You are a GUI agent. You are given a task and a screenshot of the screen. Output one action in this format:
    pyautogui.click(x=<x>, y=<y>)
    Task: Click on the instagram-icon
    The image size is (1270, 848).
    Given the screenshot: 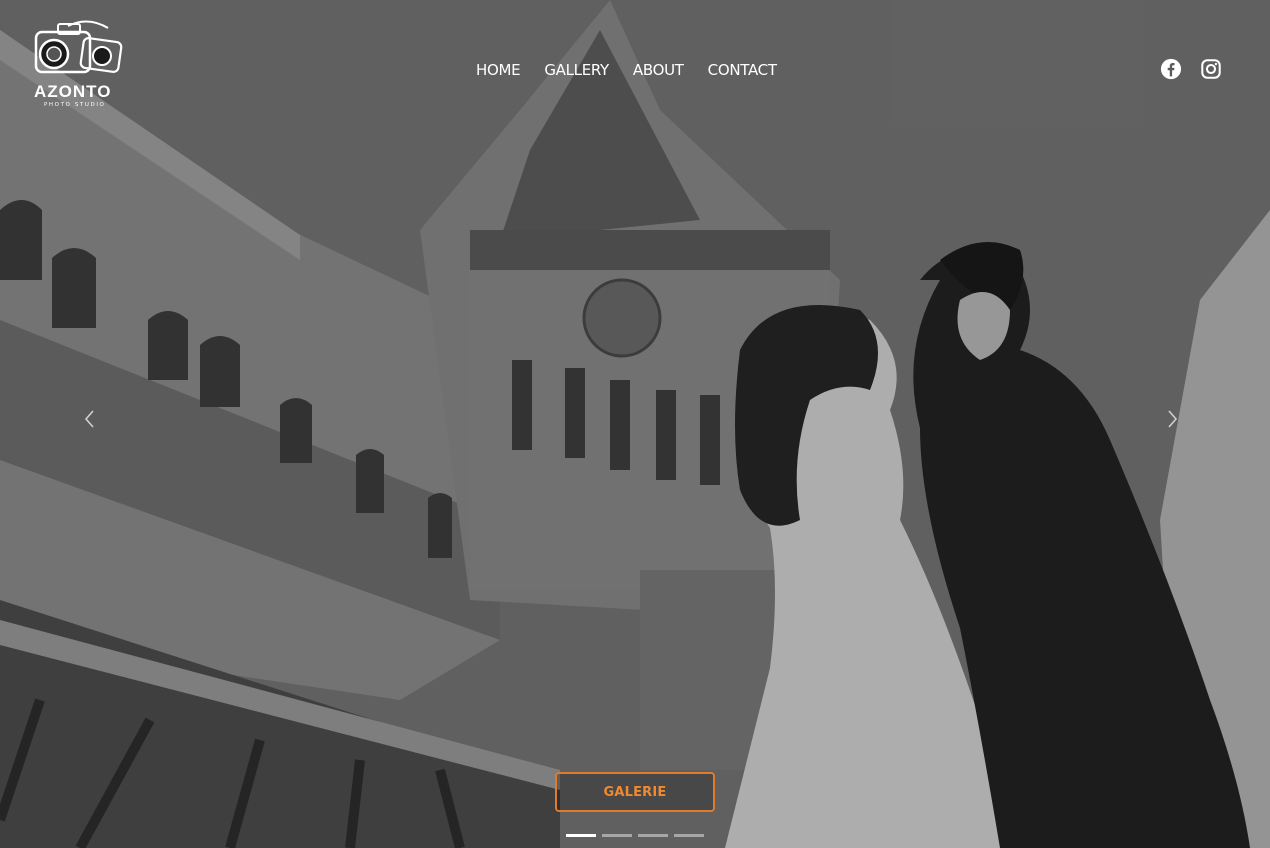 What is the action you would take?
    pyautogui.click(x=1211, y=69)
    